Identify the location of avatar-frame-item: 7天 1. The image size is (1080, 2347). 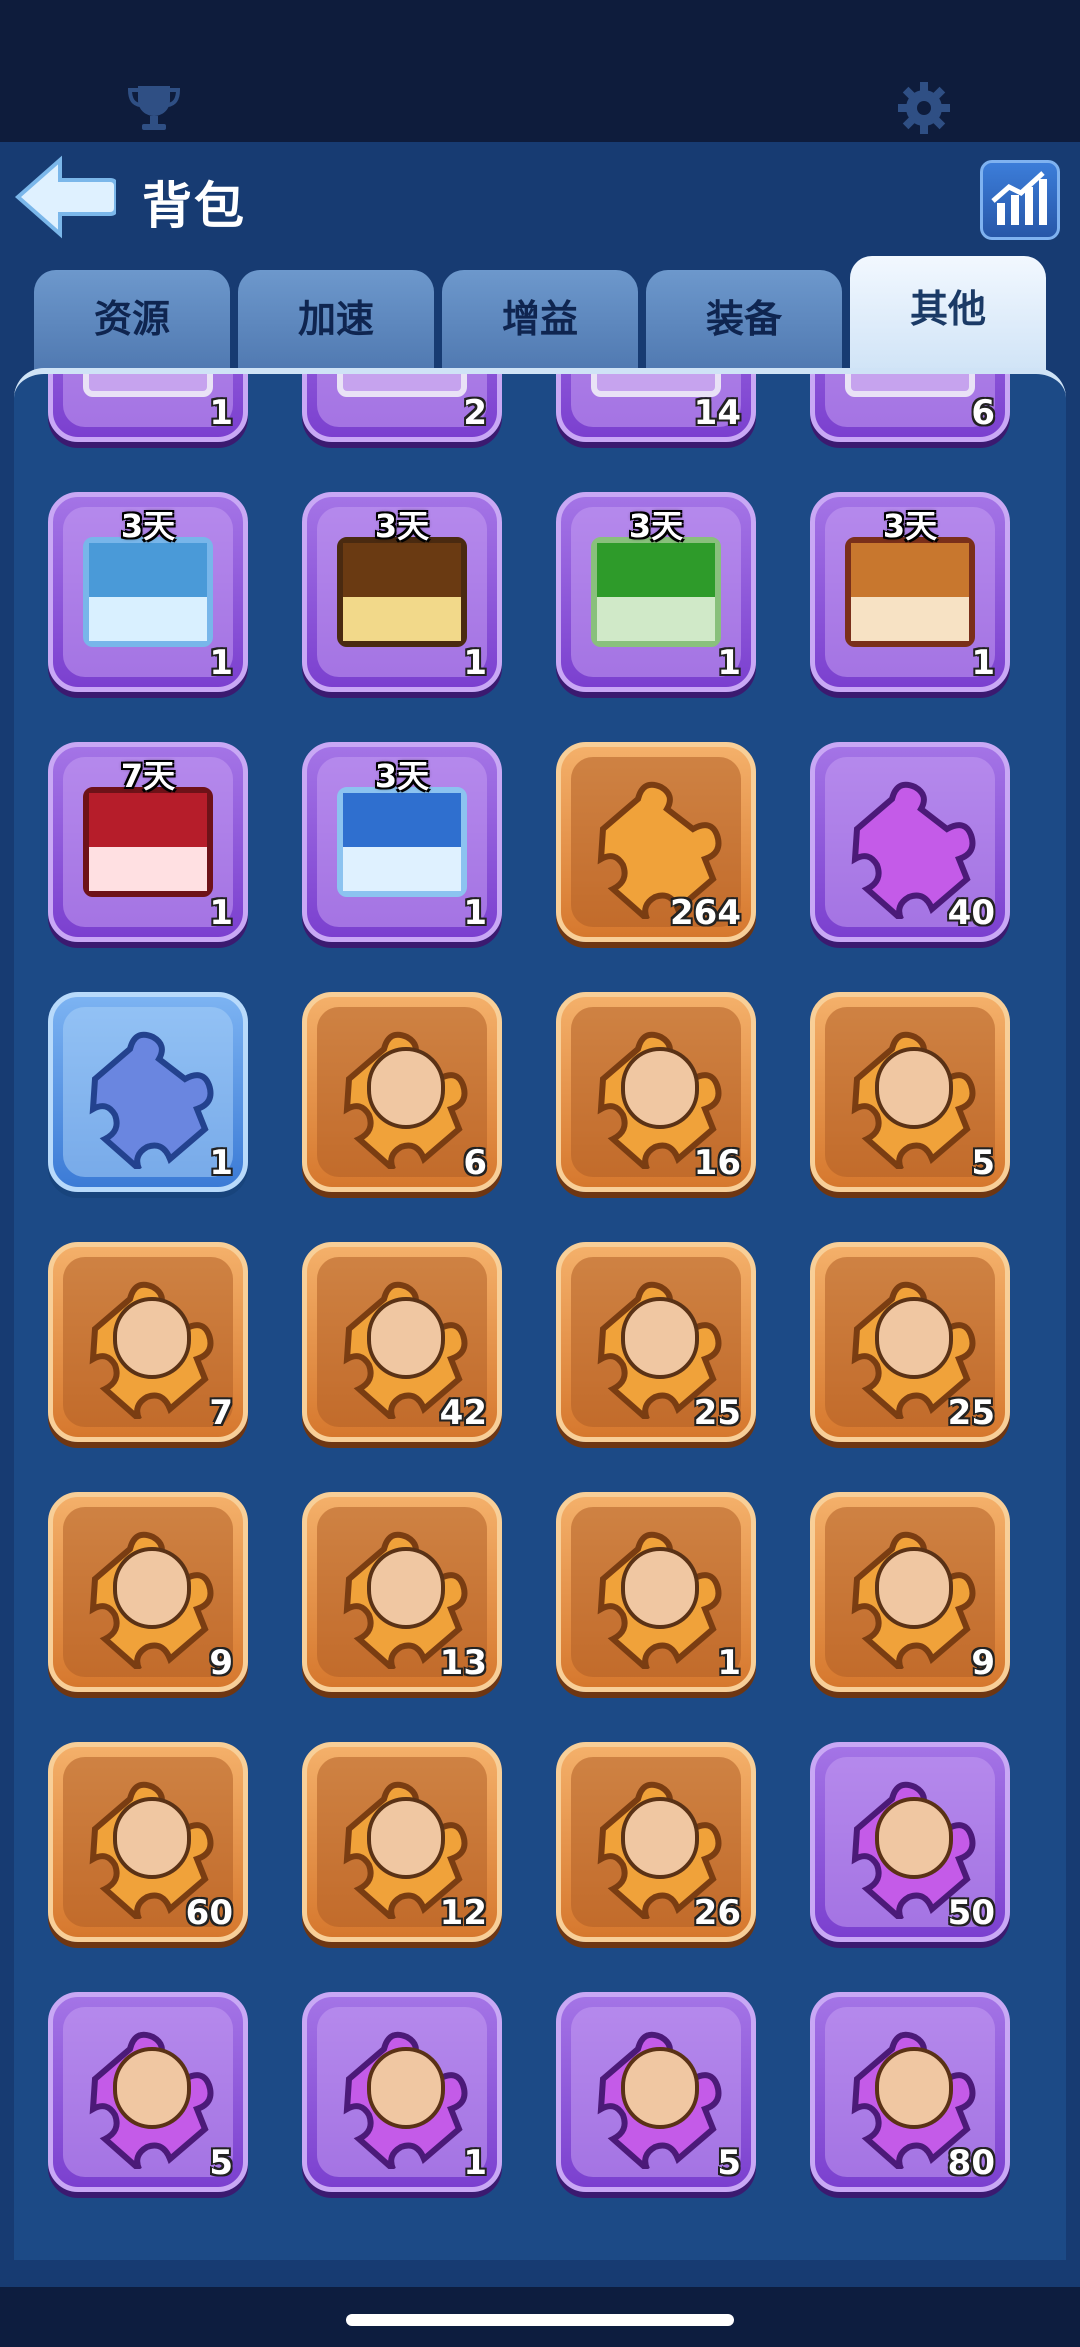
(148, 842).